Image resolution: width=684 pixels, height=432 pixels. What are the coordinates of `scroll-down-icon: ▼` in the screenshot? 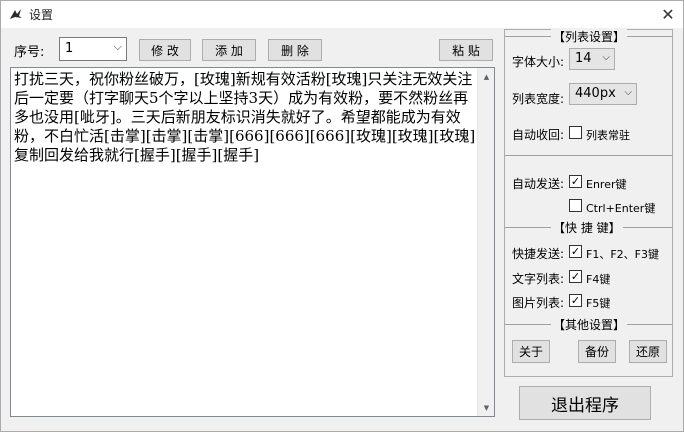 It's located at (486, 407).